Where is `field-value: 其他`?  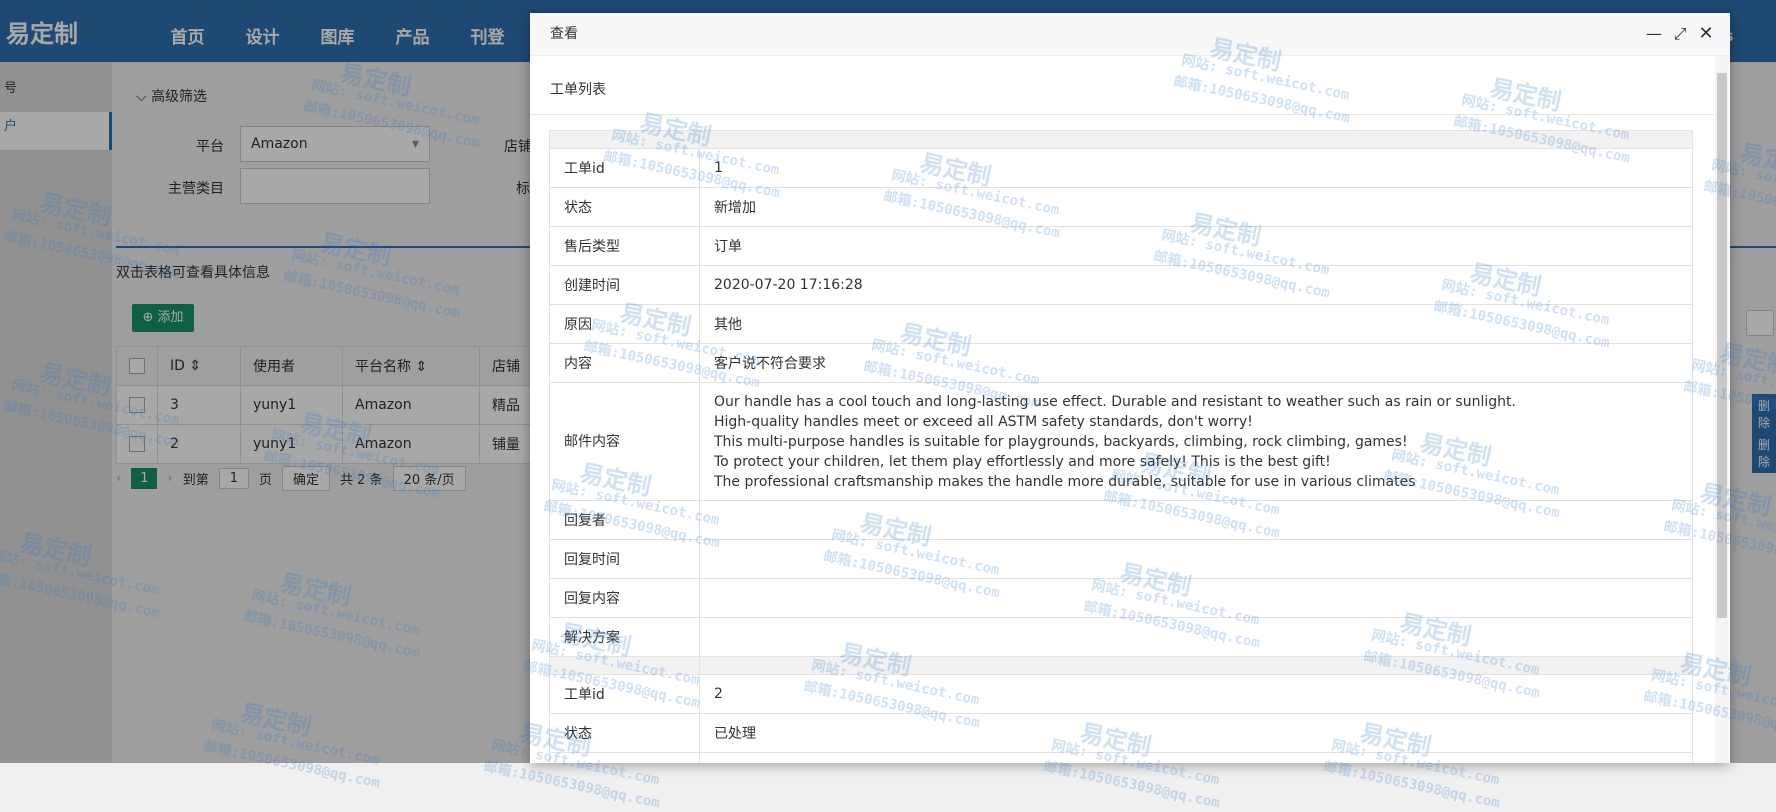 field-value: 其他 is located at coordinates (1196, 324).